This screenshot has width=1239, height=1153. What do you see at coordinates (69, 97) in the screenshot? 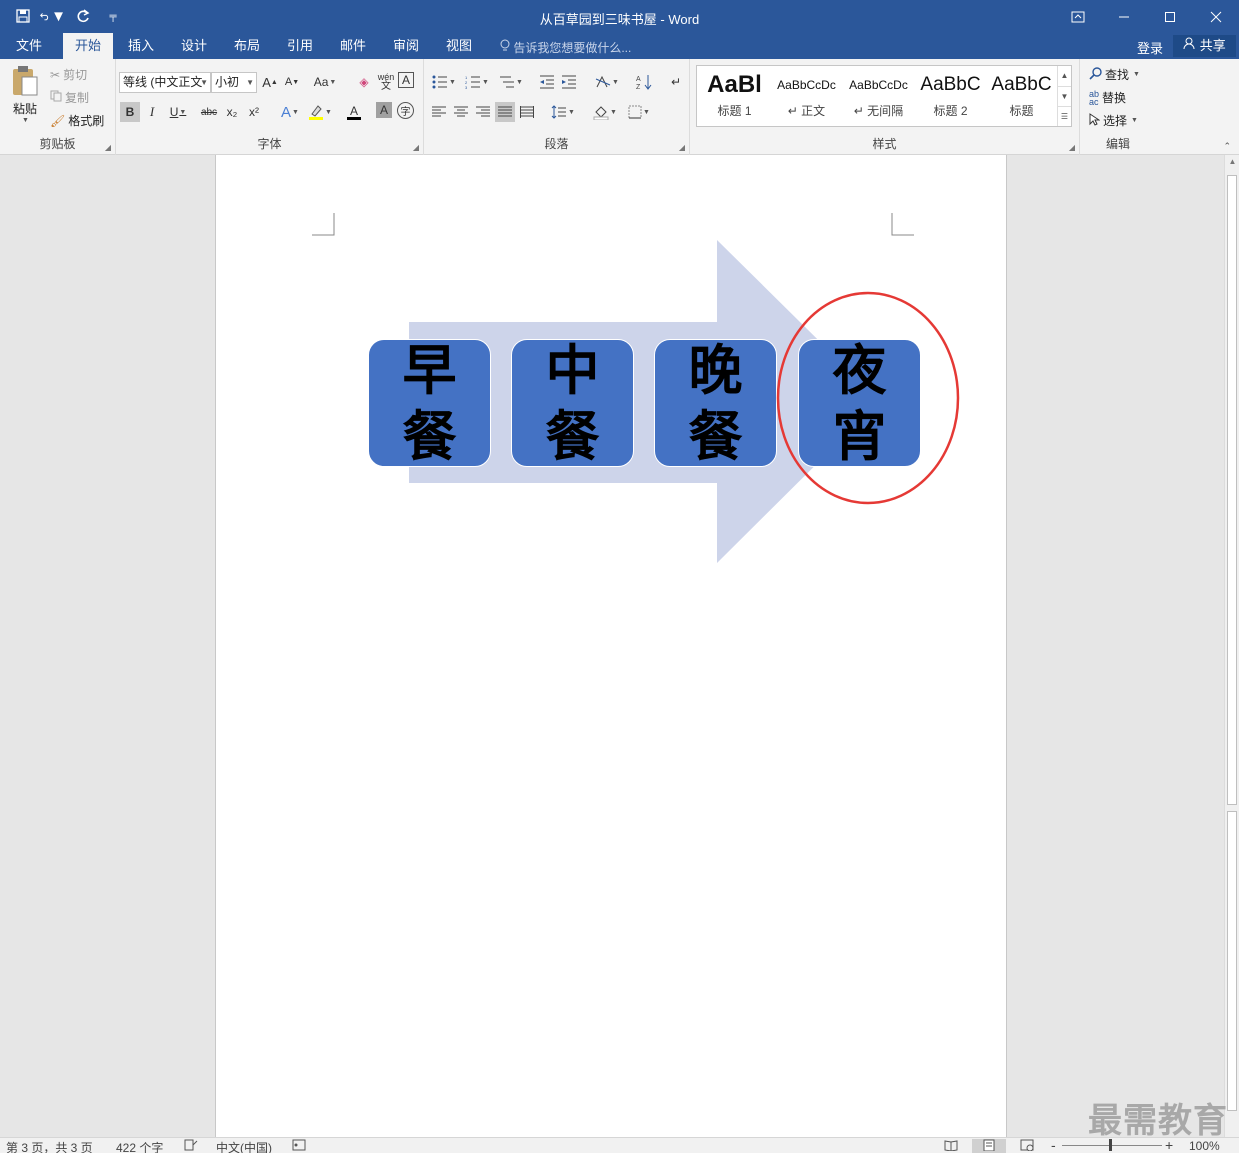
I see `copy-button: 复制` at bounding box center [69, 97].